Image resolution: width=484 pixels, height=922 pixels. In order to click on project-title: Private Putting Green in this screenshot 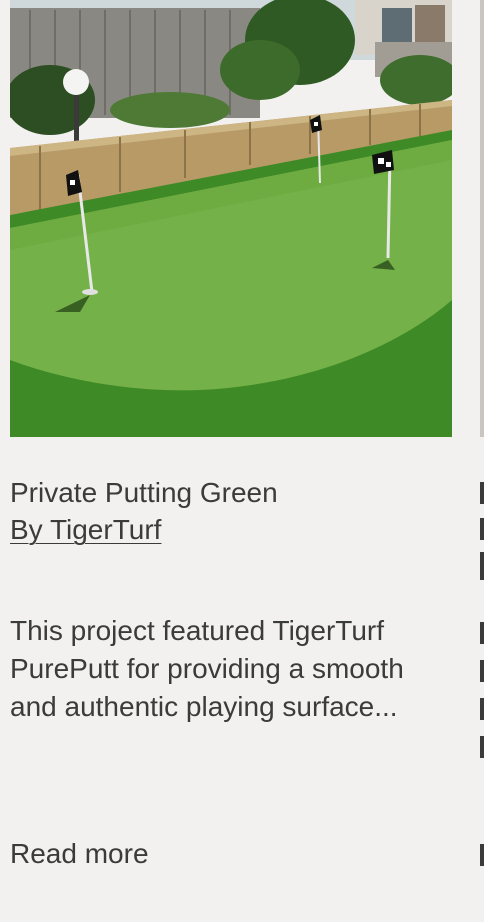, I will do `click(144, 492)`.